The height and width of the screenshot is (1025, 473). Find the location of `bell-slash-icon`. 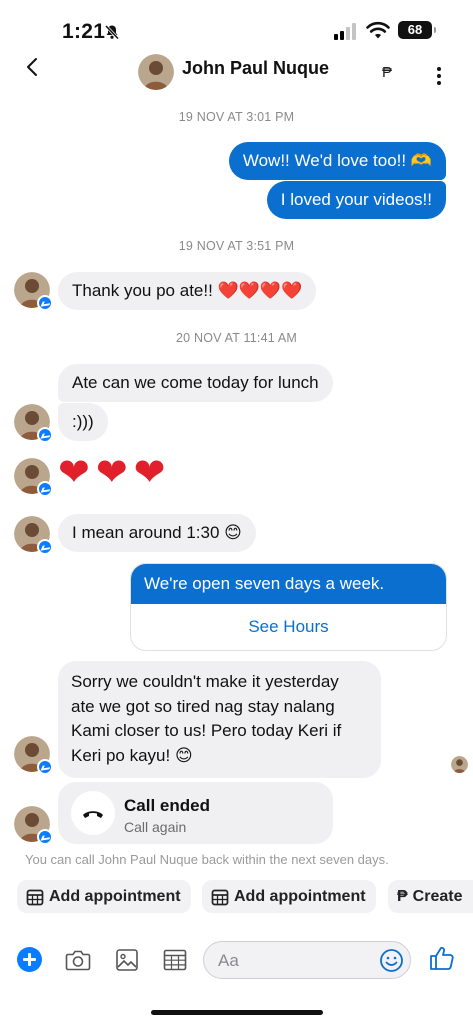

bell-slash-icon is located at coordinates (112, 32).